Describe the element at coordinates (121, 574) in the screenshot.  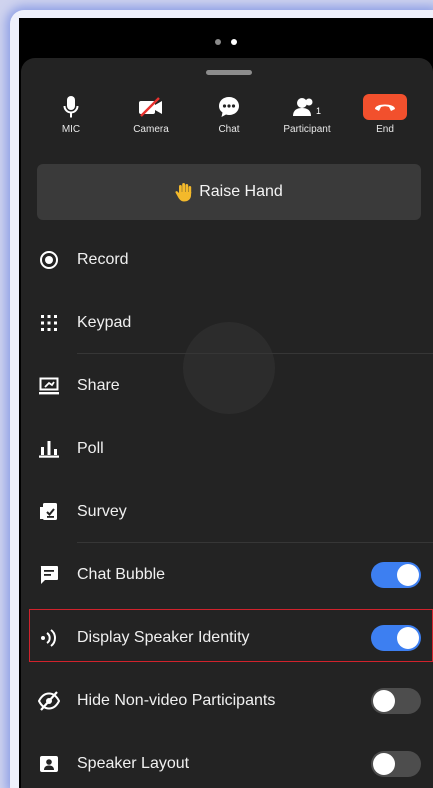
I see `chat-bubble-label: Chat Bubble` at that location.